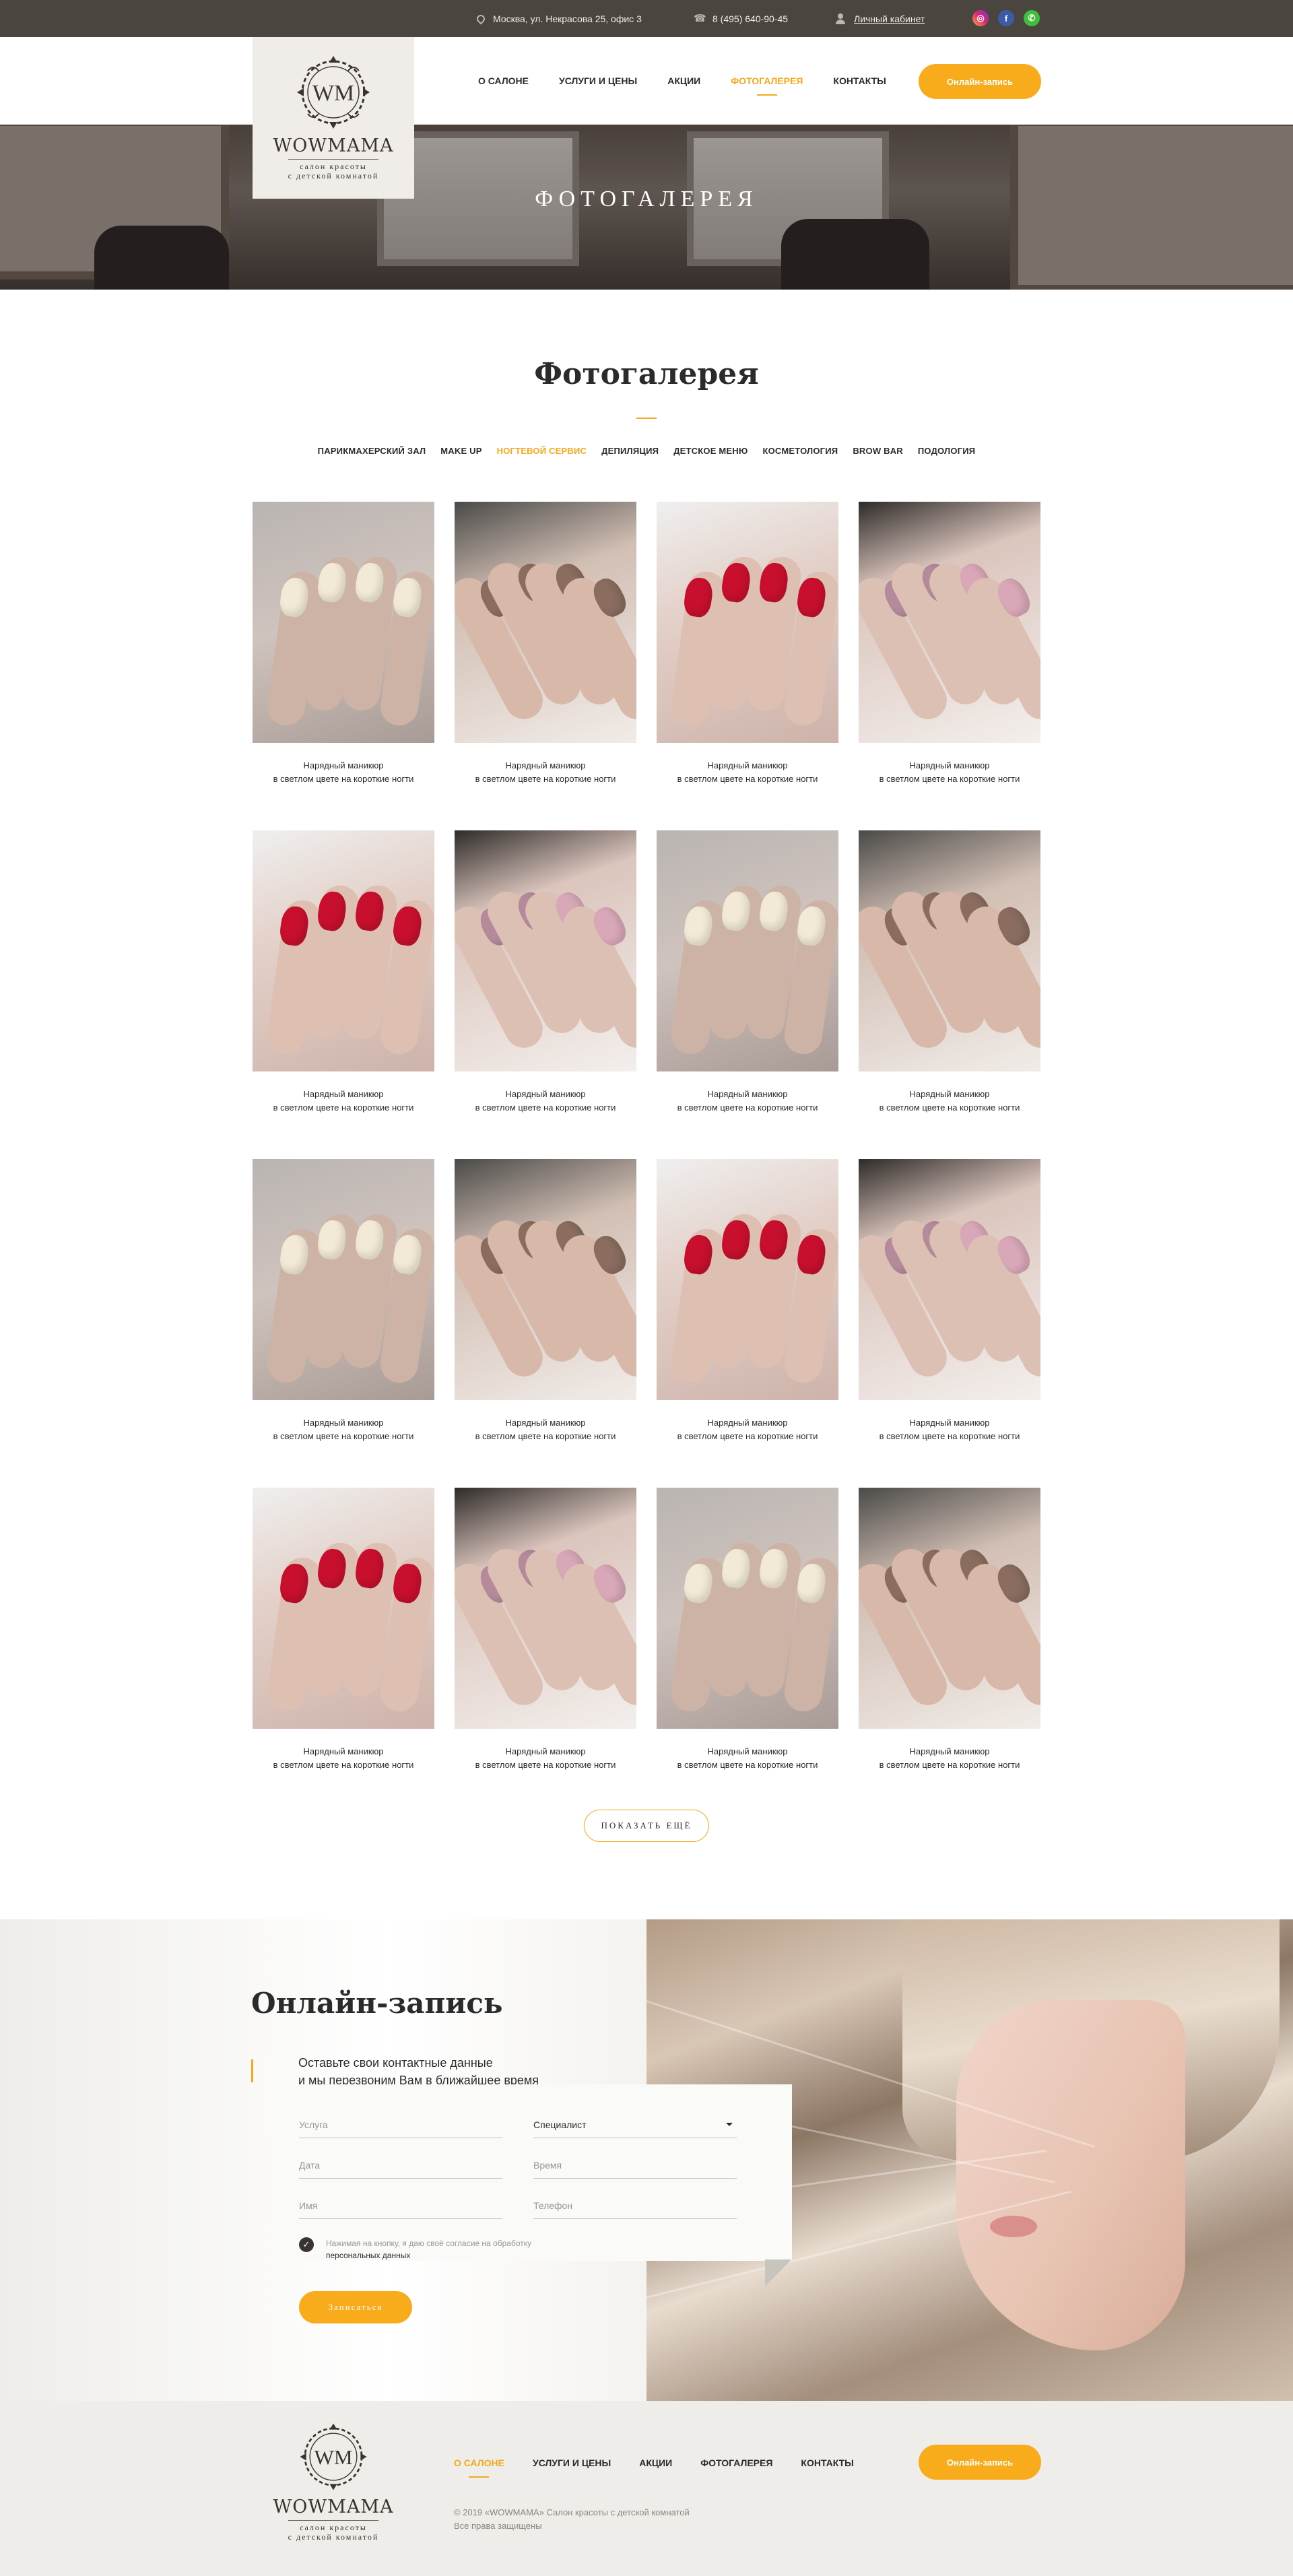 Image resolution: width=1293 pixels, height=2576 pixels. I want to click on nav-about: О салоне, so click(503, 80).